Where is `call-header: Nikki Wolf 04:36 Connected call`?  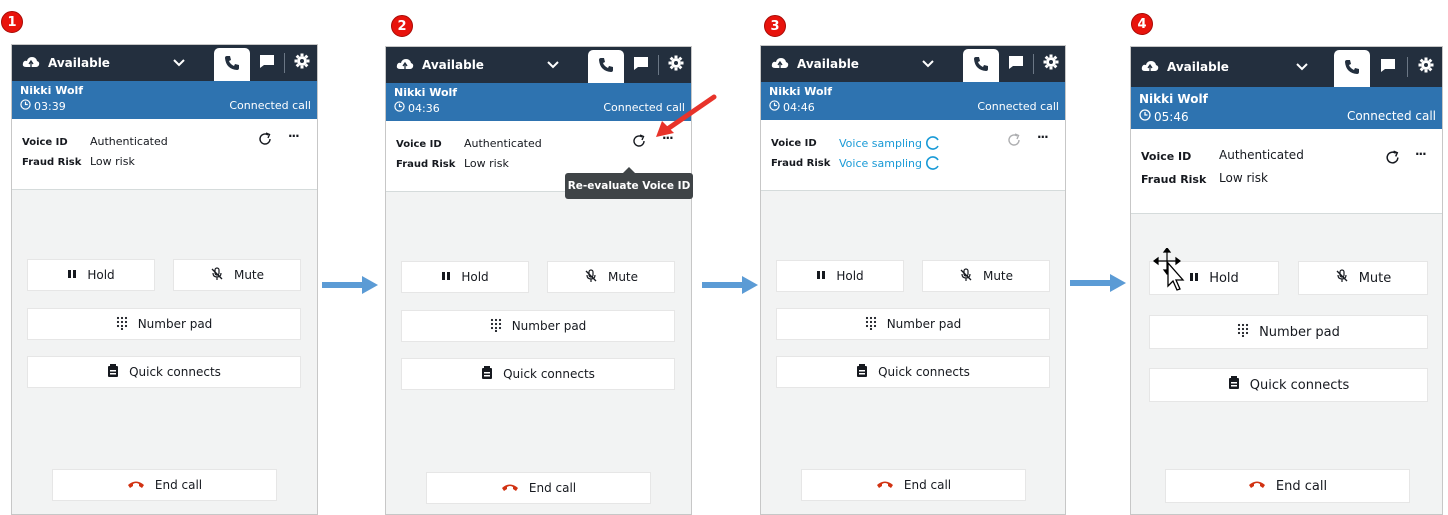 call-header: Nikki Wolf 04:36 Connected call is located at coordinates (538, 102).